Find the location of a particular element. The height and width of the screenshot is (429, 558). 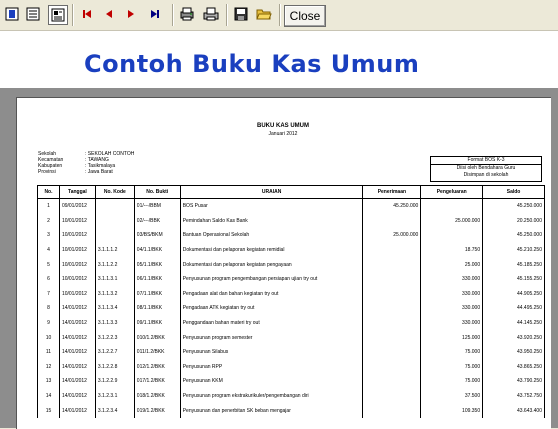

table-cell: 09/1.1/BKK is located at coordinates (157, 323).